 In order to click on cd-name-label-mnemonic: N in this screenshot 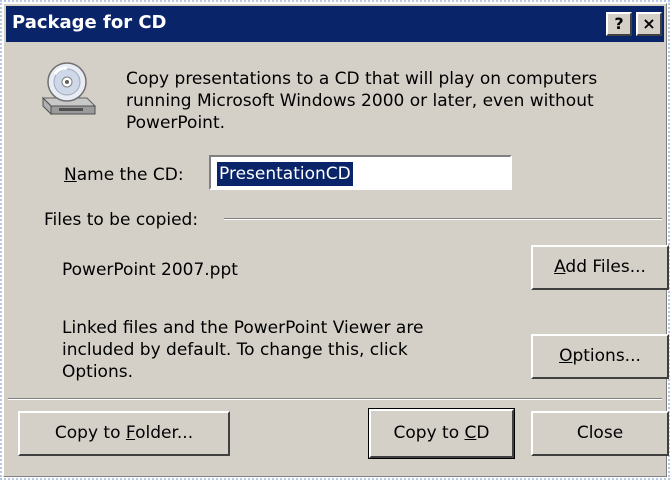, I will do `click(70, 175)`.